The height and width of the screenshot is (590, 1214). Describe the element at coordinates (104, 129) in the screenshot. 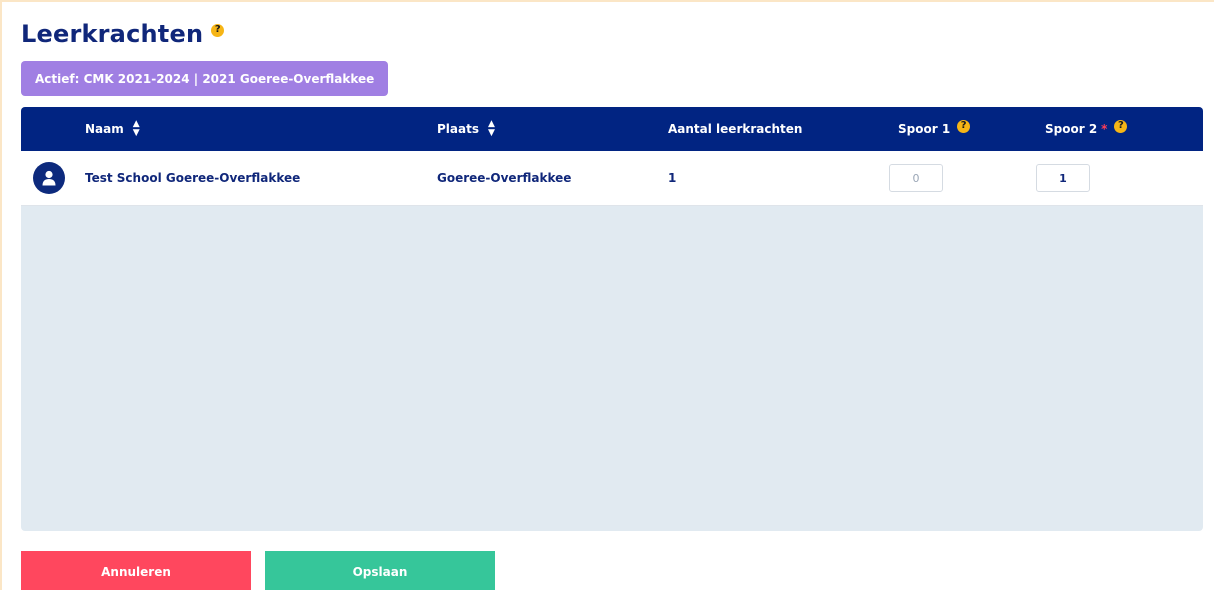

I see `column-header-label: Naam` at that location.